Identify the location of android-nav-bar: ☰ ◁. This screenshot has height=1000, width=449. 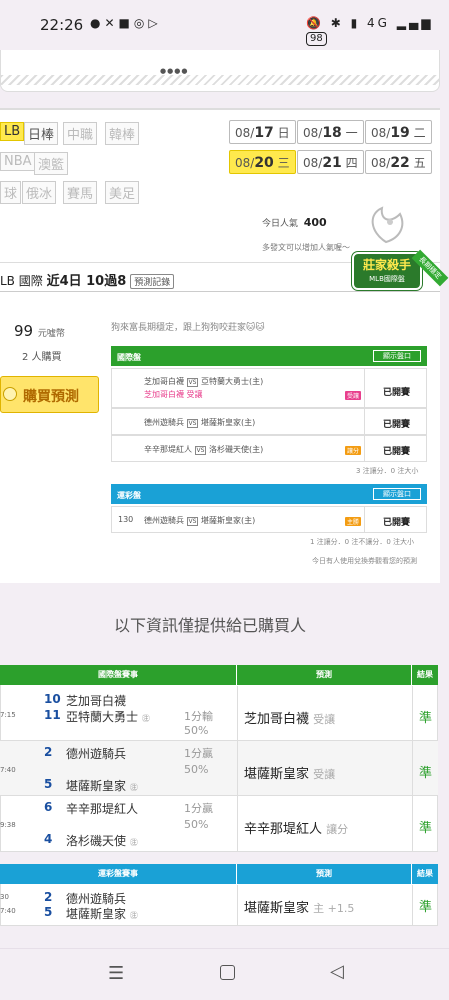
(224, 974).